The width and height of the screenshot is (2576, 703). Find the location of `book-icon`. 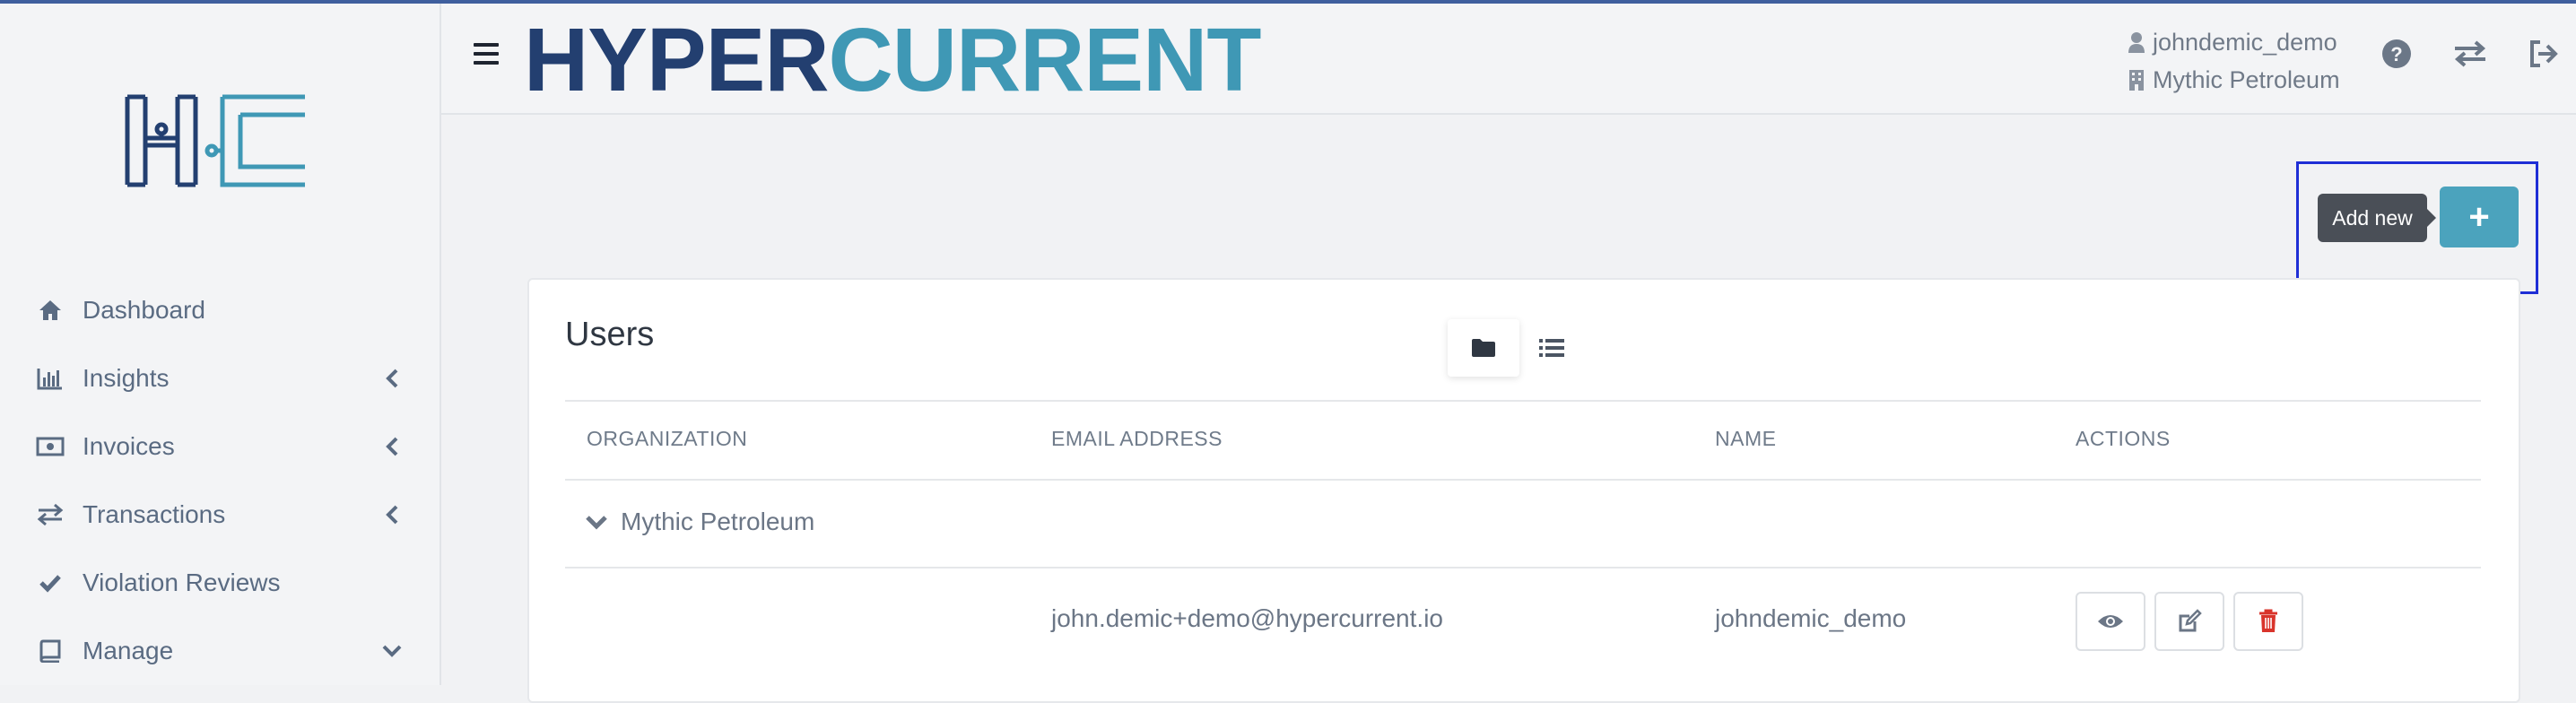

book-icon is located at coordinates (50, 651).